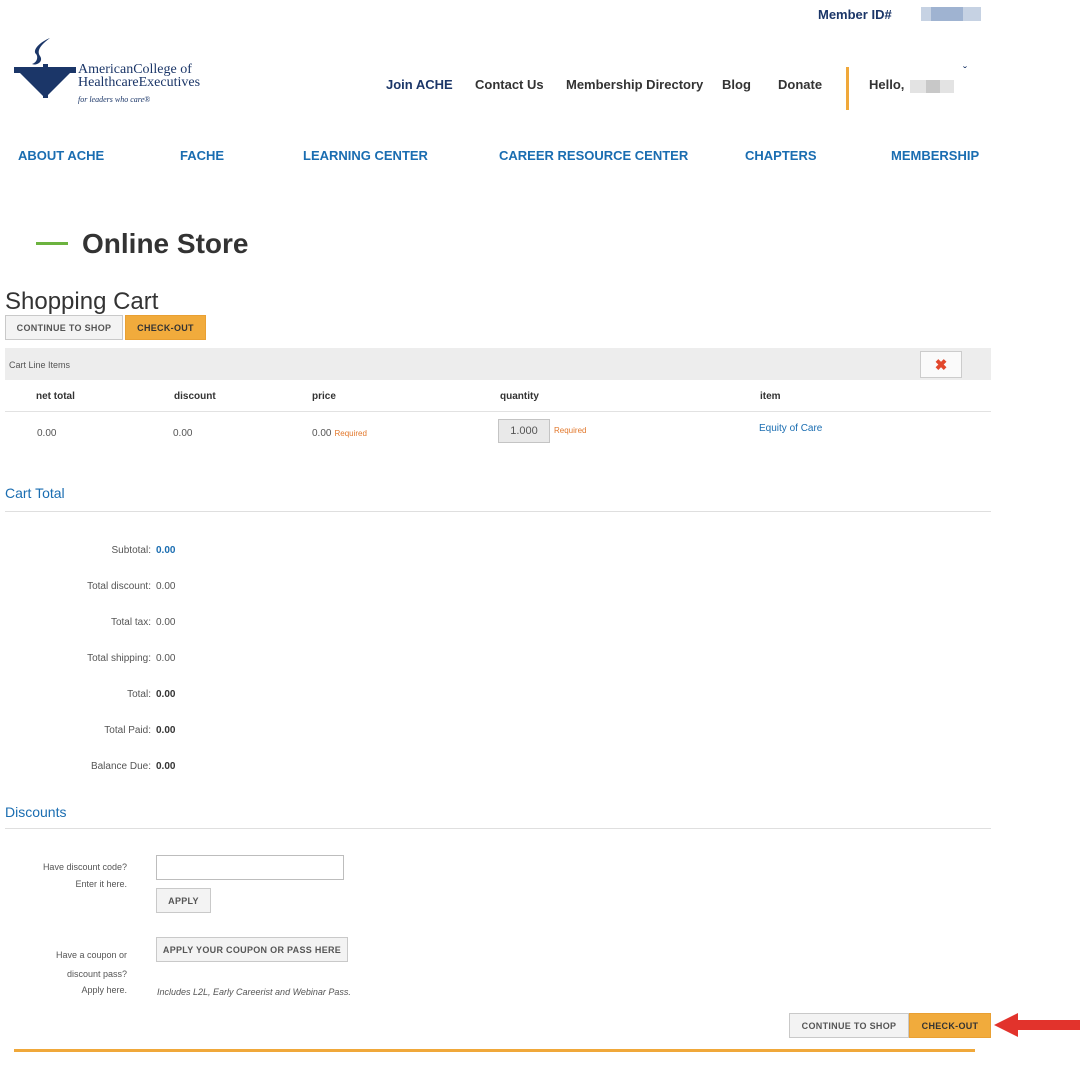 The height and width of the screenshot is (1082, 1081). I want to click on col-item: item, so click(770, 396).